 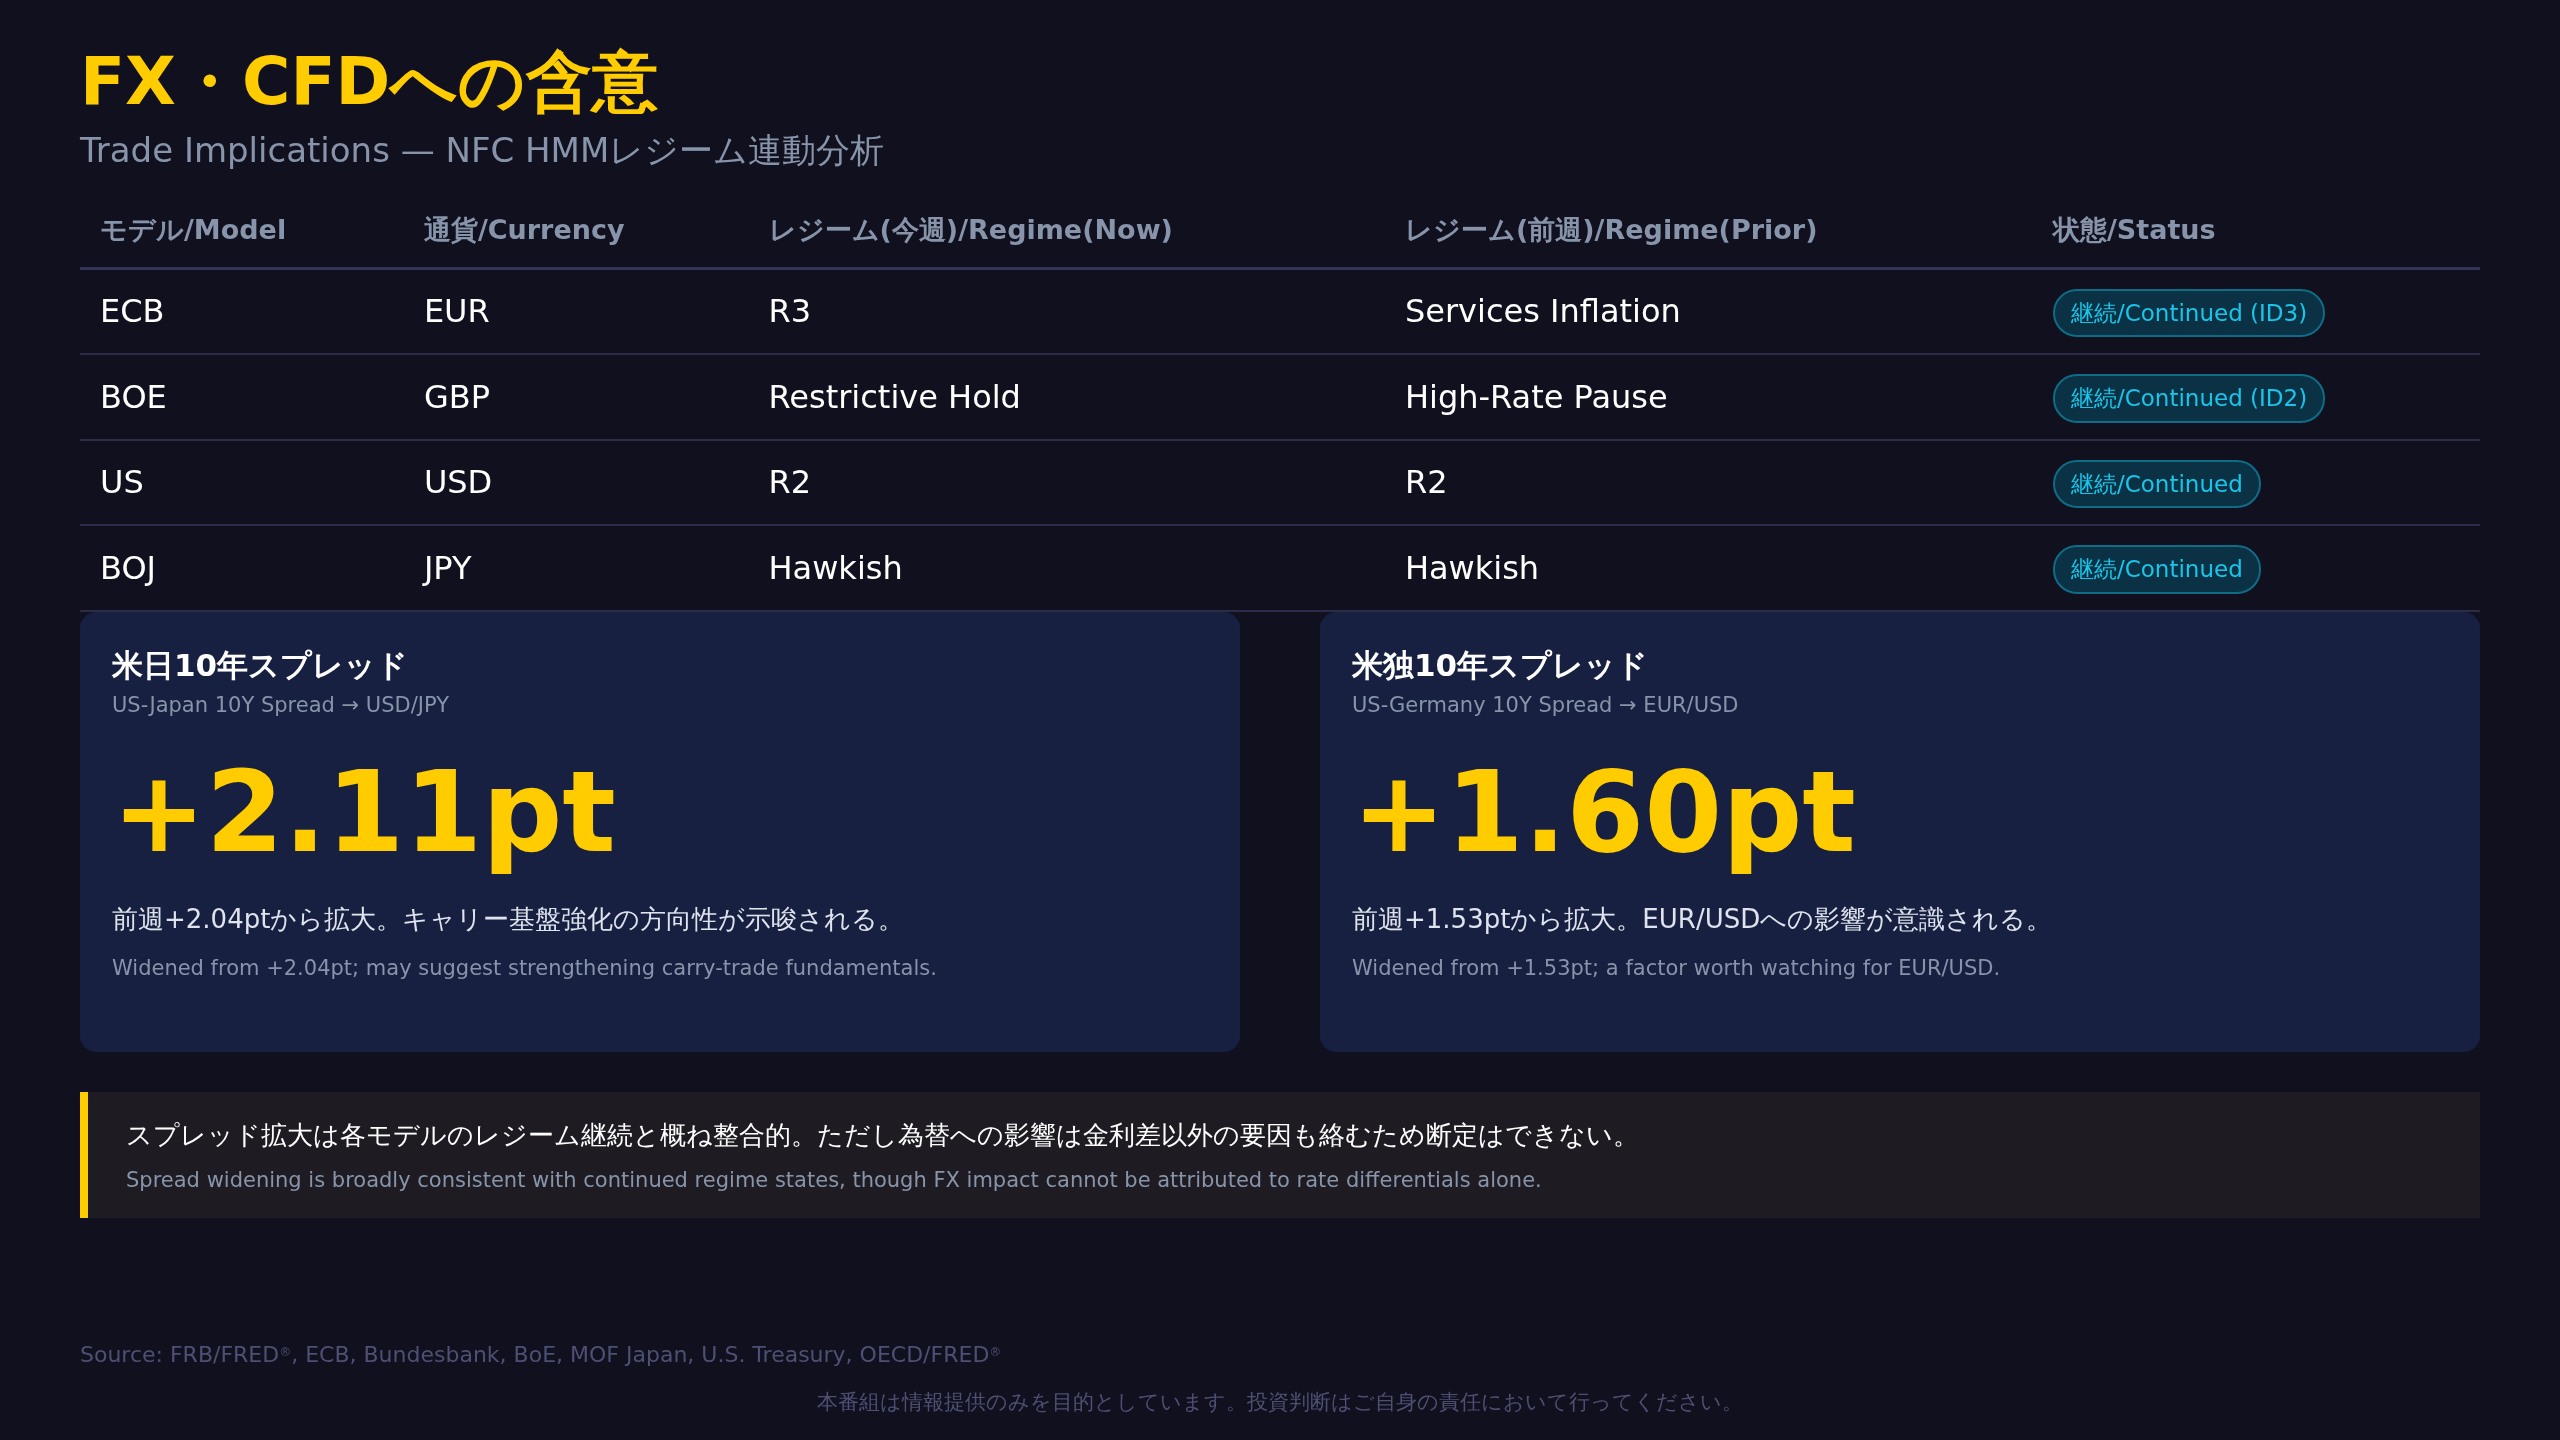 I want to click on column-header: 通貨/Currency, so click(x=576, y=232).